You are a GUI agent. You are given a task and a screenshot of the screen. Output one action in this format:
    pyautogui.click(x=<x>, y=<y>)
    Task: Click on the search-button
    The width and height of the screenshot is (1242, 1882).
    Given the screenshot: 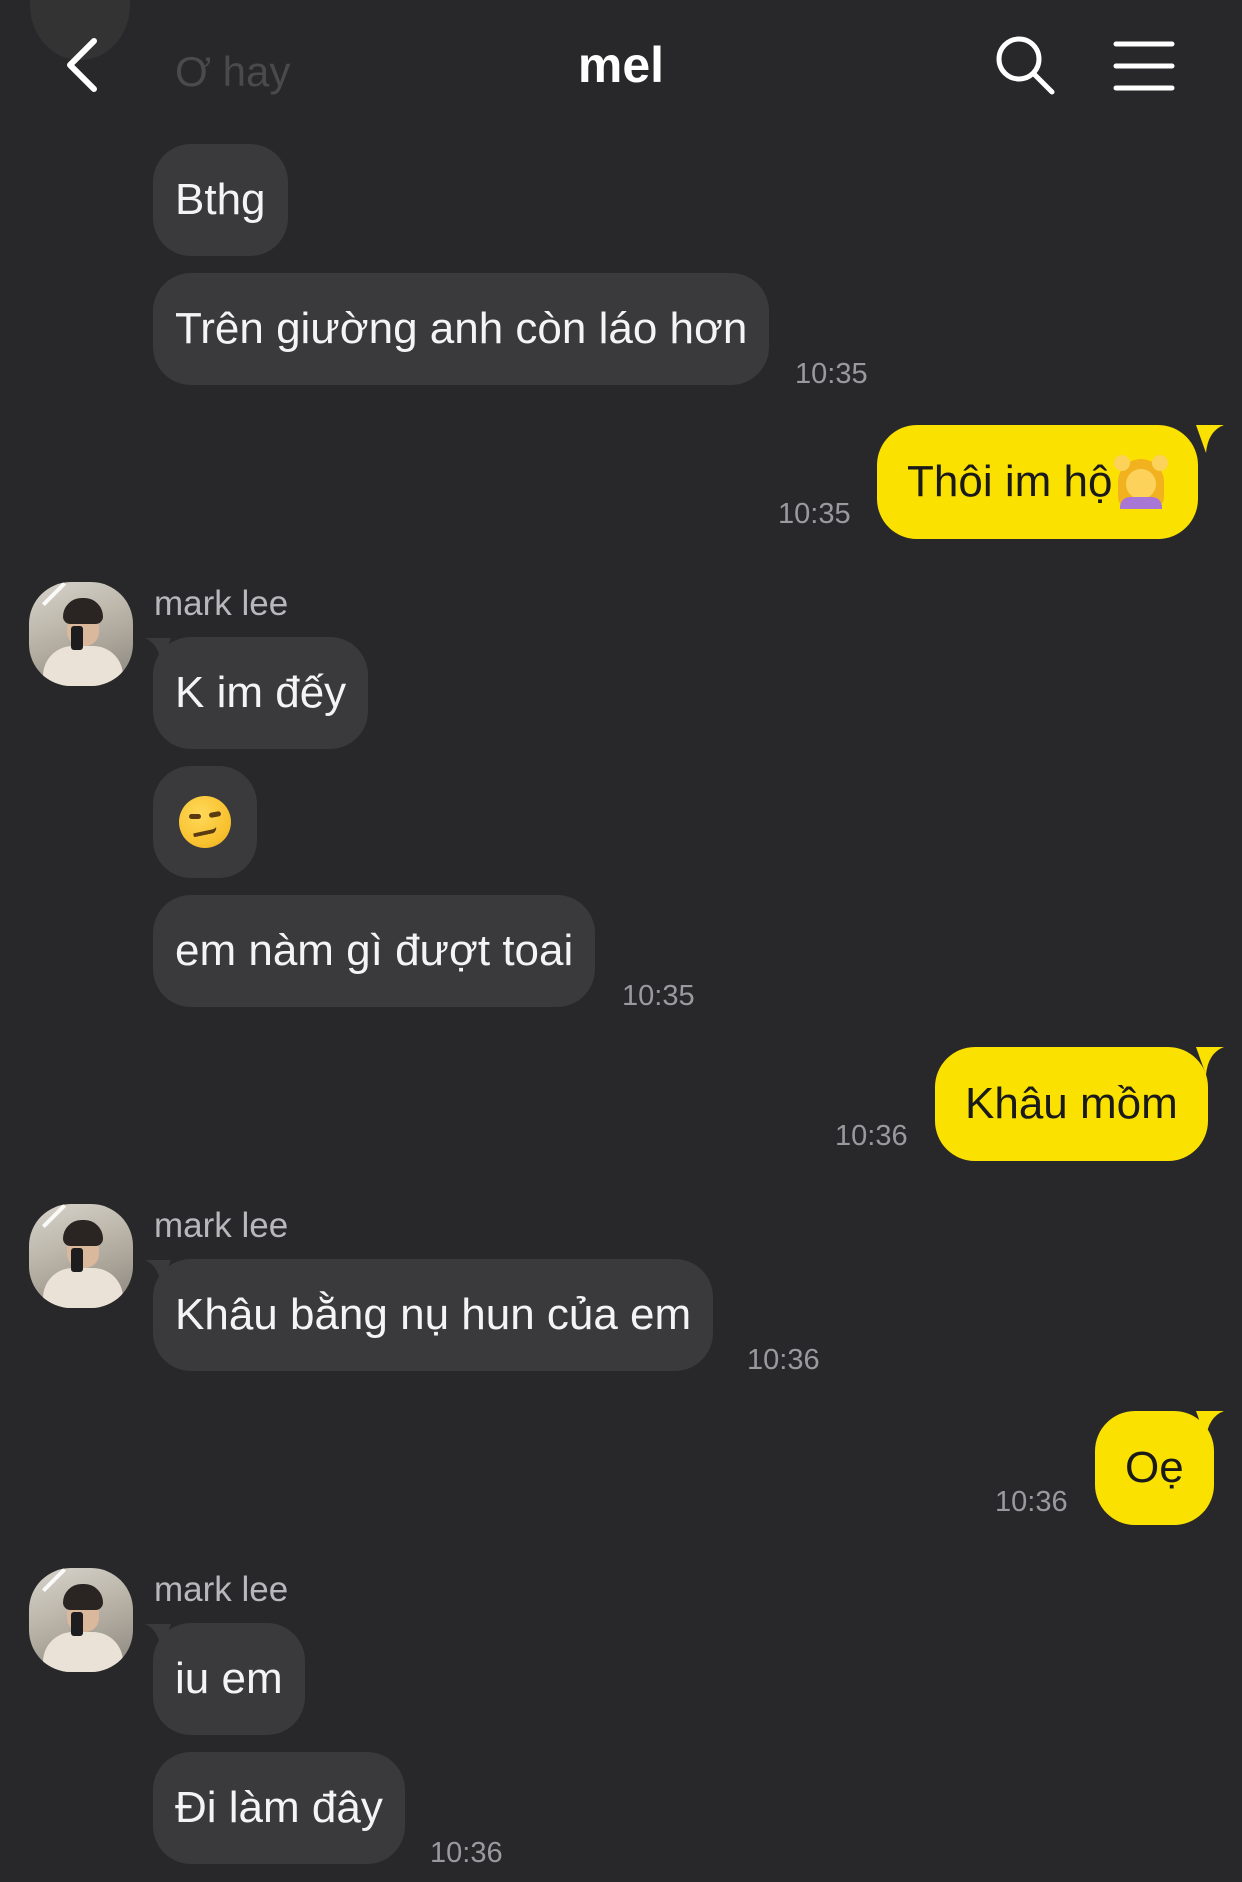 What is the action you would take?
    pyautogui.click(x=1025, y=65)
    